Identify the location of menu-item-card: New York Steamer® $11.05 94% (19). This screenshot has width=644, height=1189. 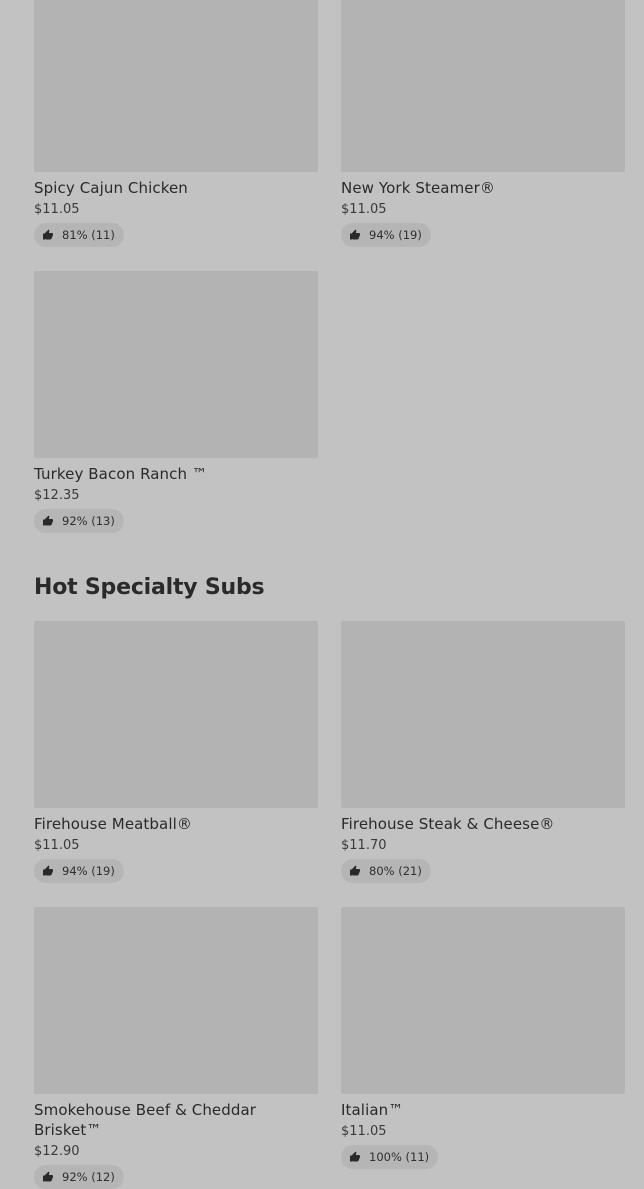
(483, 123).